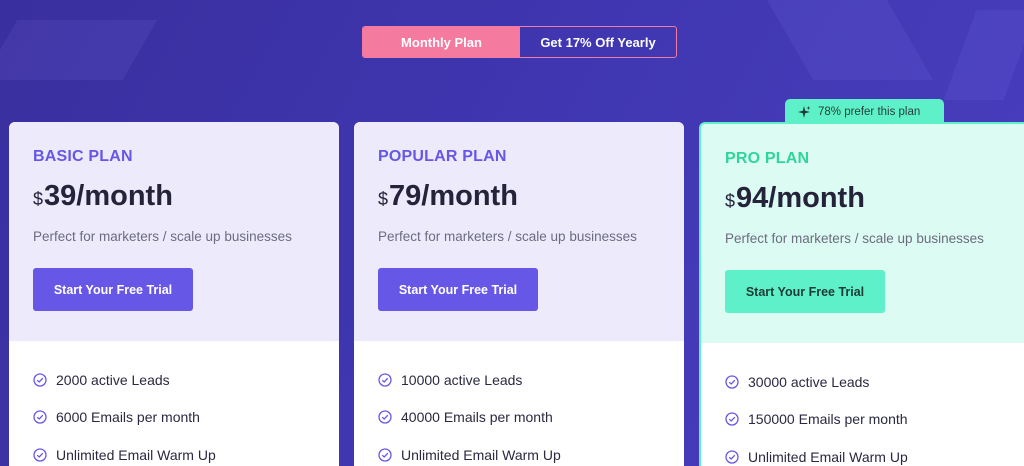 This screenshot has height=466, width=1024. Describe the element at coordinates (174, 196) in the screenshot. I see `plan-price: $ 39/month` at that location.